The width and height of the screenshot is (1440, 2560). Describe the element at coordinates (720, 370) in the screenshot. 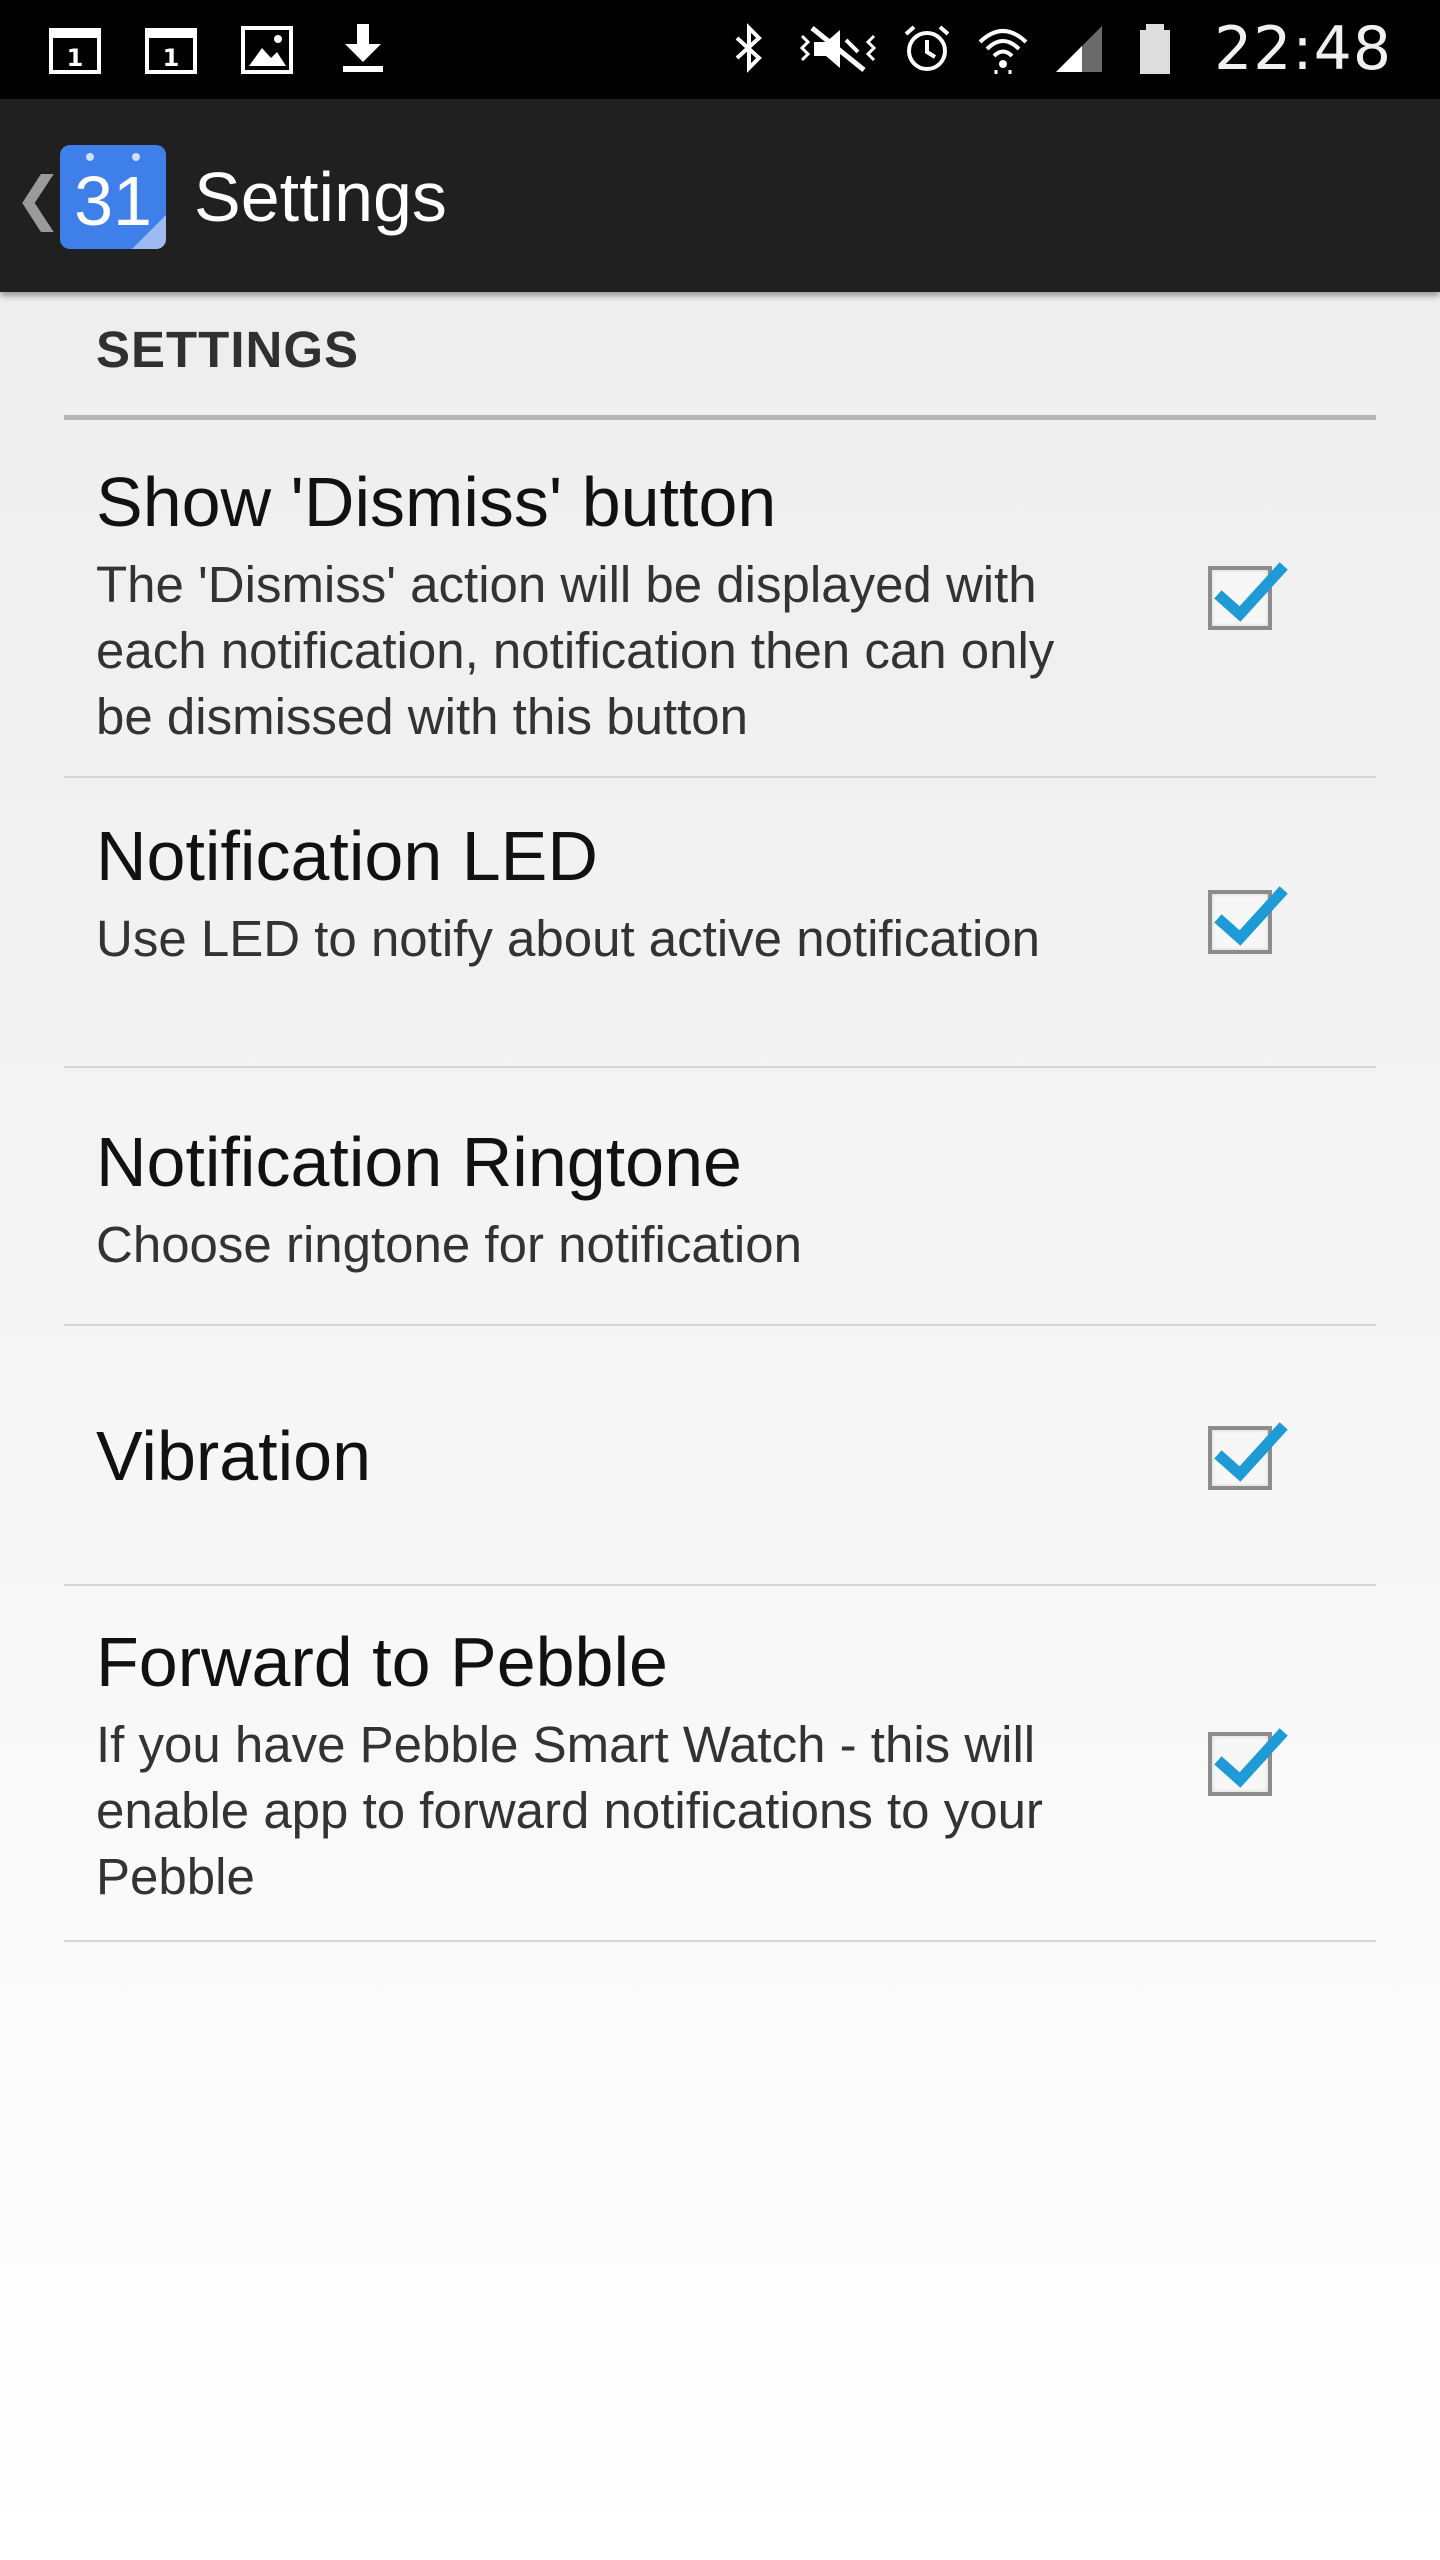

I see `settings-category-header: SETTINGS` at that location.